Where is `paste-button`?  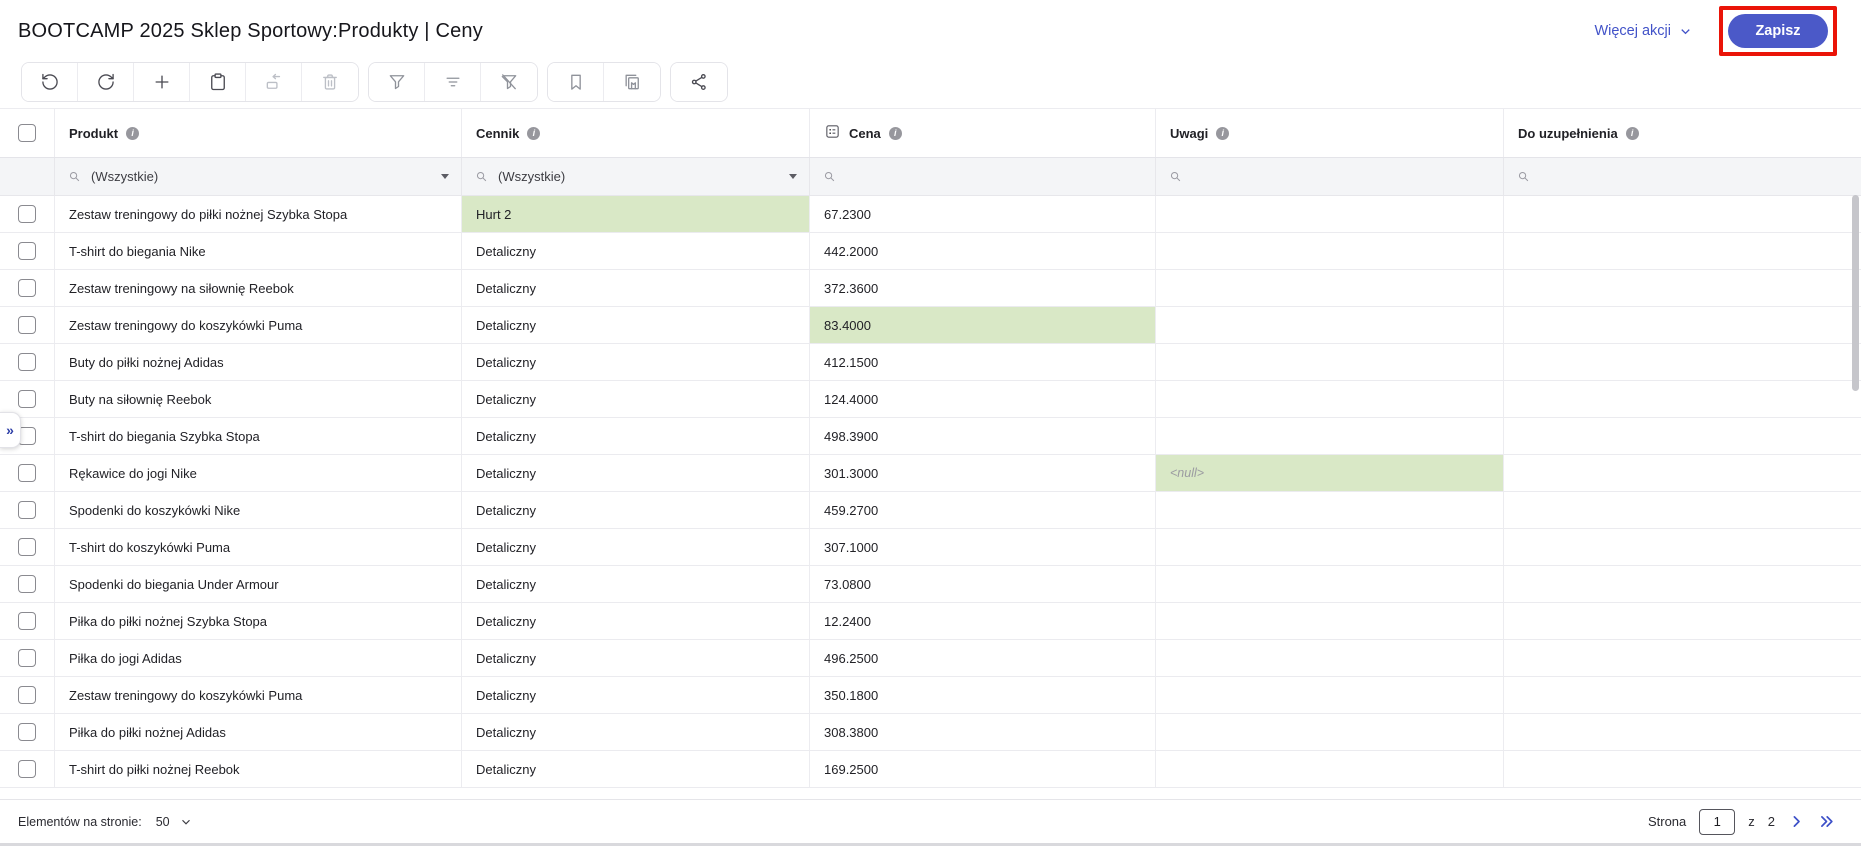
paste-button is located at coordinates (218, 82).